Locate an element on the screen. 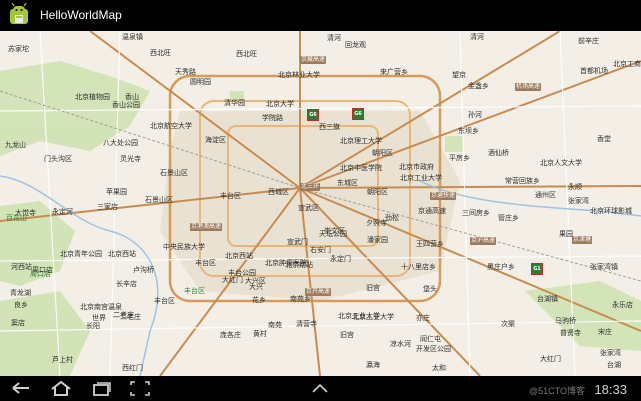 The image size is (641, 401). map-place-label: 首都机场 is located at coordinates (594, 71).